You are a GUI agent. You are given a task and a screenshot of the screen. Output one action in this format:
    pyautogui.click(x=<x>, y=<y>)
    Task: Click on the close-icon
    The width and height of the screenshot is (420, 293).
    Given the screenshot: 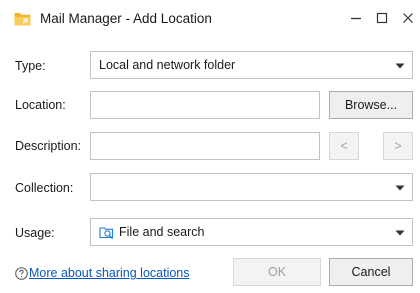 What is the action you would take?
    pyautogui.click(x=408, y=18)
    